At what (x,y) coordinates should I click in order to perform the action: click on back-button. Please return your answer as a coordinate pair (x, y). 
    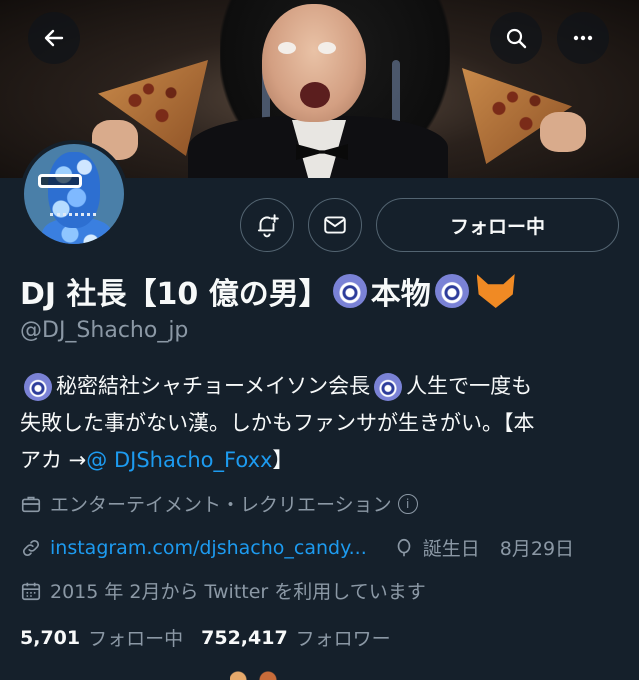
    Looking at the image, I should click on (54, 38).